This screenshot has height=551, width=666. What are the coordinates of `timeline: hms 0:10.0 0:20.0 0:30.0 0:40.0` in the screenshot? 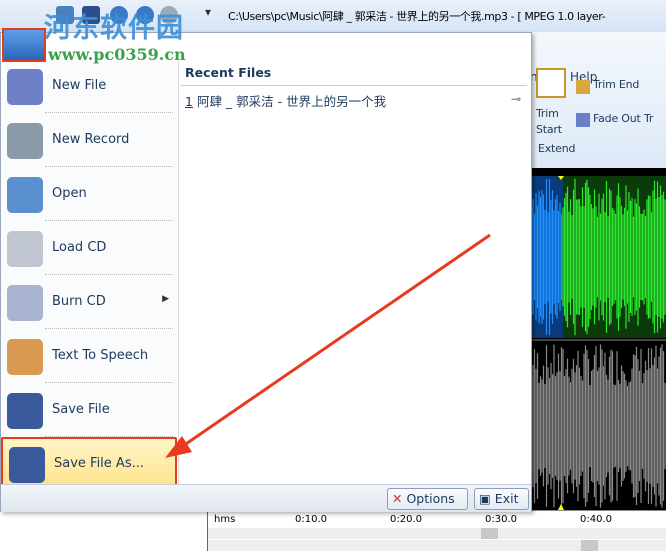 It's located at (437, 518).